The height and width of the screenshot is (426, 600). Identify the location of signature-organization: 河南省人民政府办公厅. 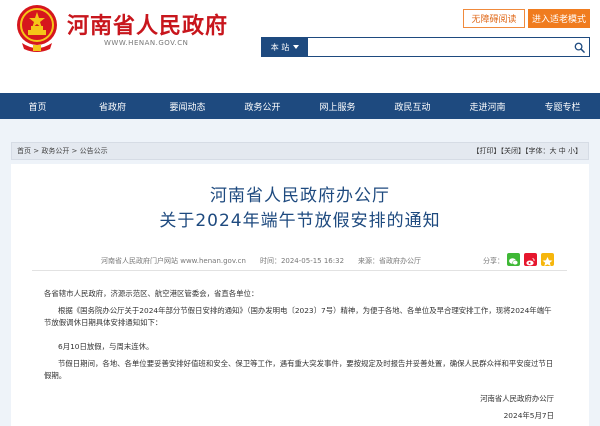
(517, 398).